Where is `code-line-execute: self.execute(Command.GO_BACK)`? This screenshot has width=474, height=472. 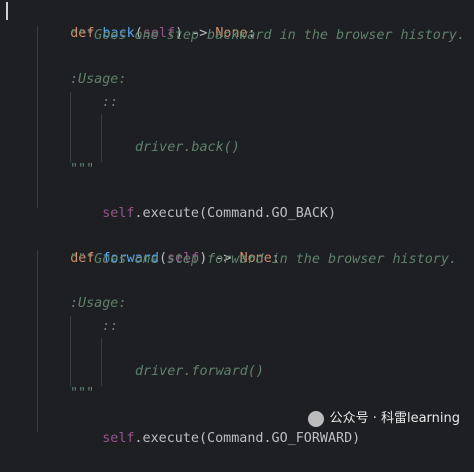
code-line-execute: self.execute(Command.GO_BACK) is located at coordinates (203, 201).